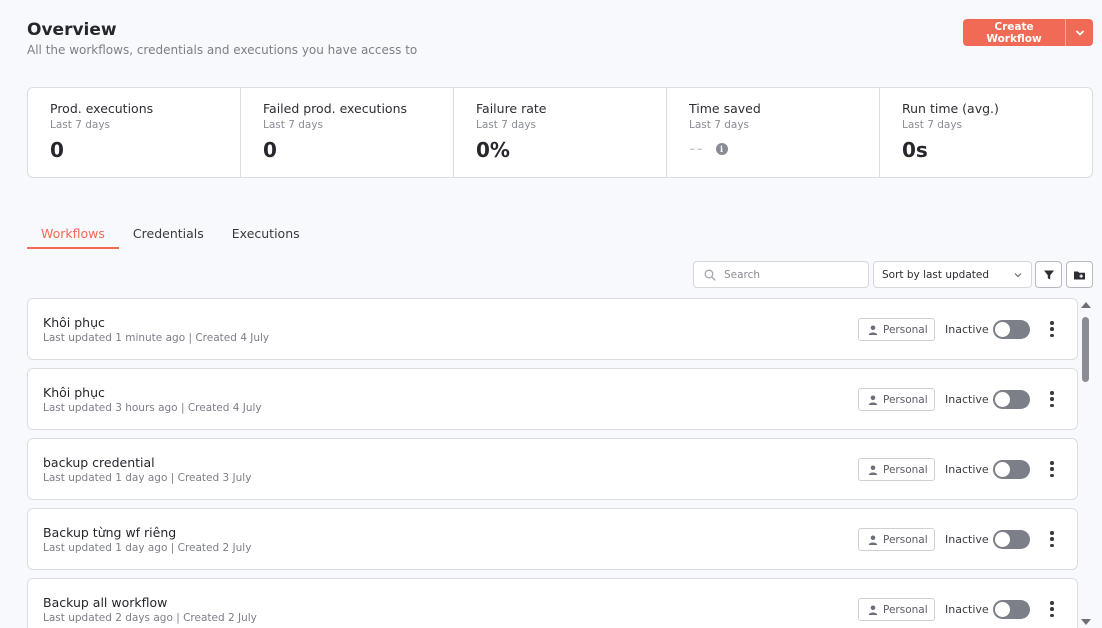  What do you see at coordinates (722, 148) in the screenshot?
I see `info-icon: i` at bounding box center [722, 148].